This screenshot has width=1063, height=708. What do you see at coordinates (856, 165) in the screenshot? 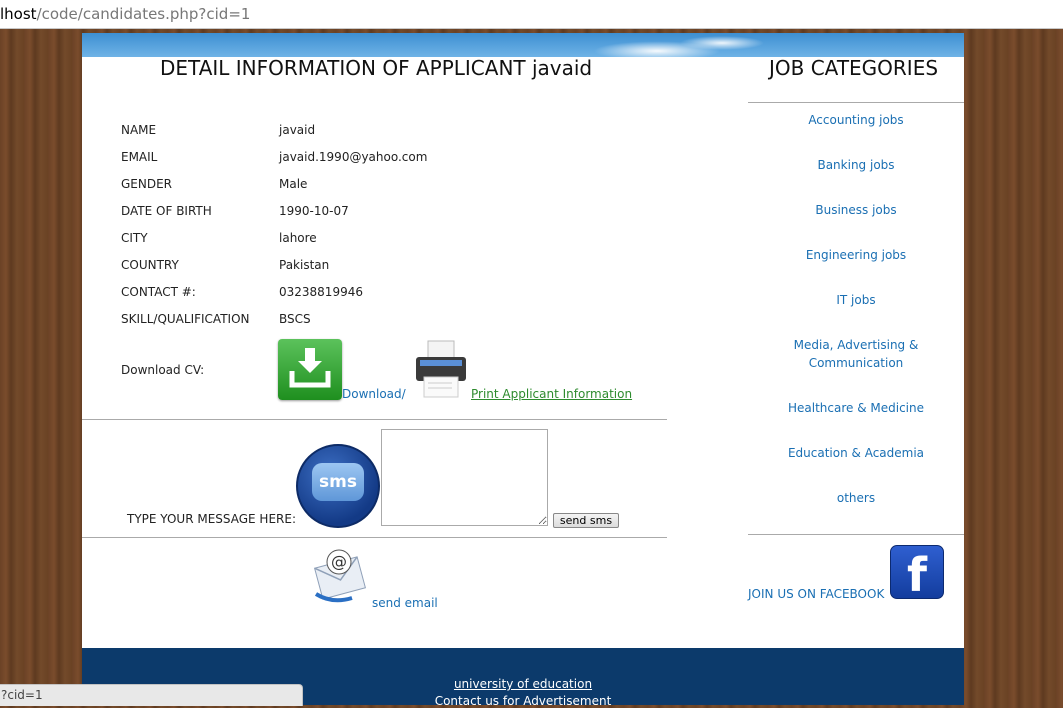
I see `category-link-banking: Banking jobs` at bounding box center [856, 165].